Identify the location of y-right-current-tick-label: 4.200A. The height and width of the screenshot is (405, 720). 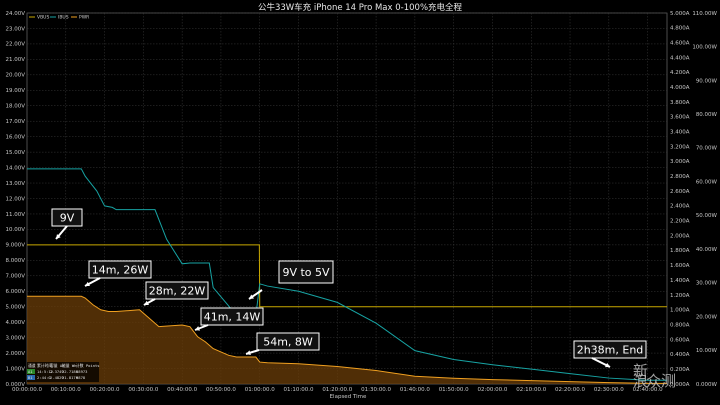
(680, 73).